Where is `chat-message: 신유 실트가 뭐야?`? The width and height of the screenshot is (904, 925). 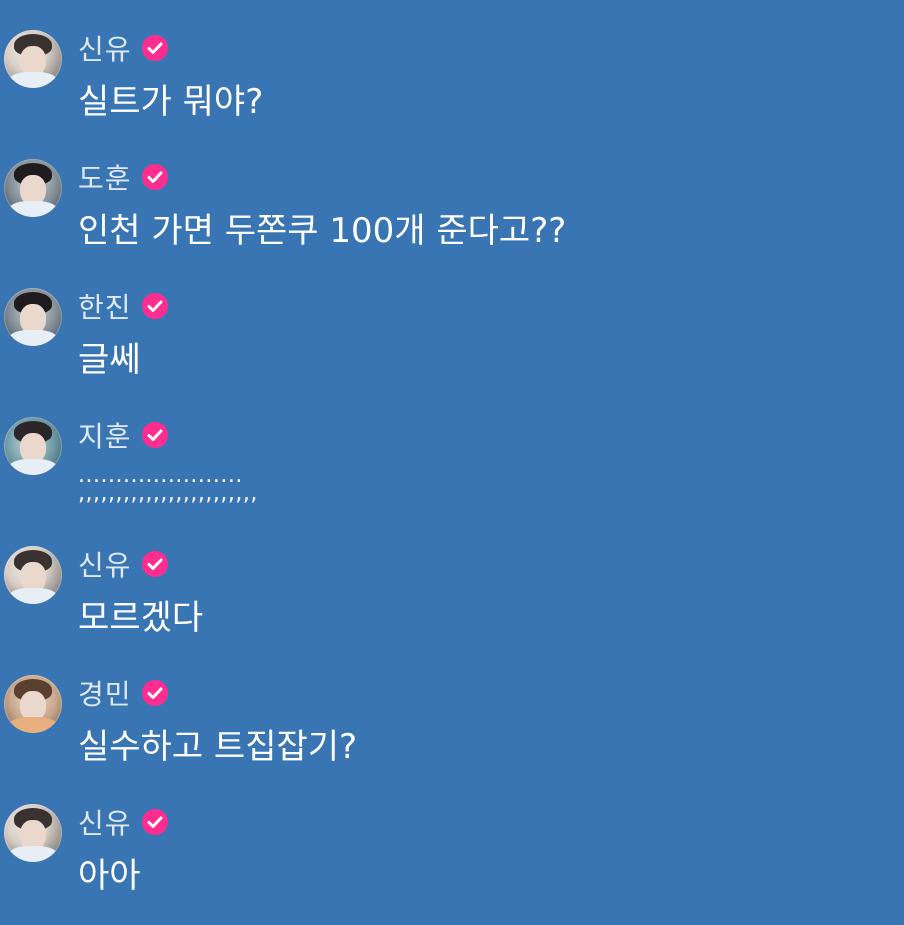
chat-message: 신유 실트가 뭐야? is located at coordinates (452, 90).